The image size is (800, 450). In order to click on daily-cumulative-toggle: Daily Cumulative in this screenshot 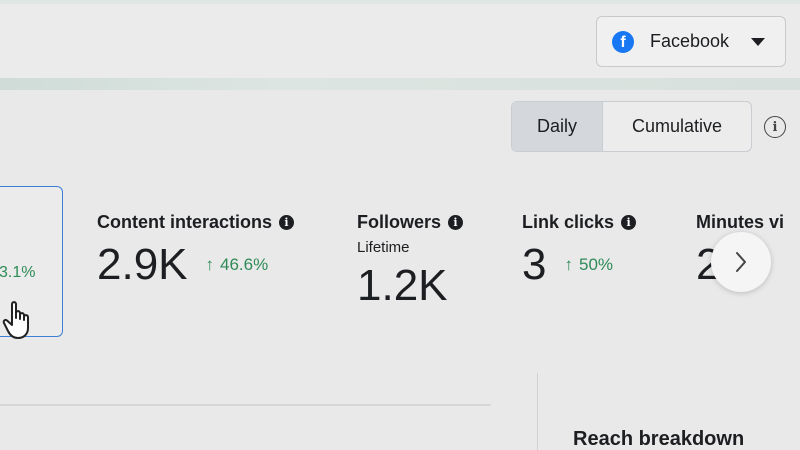, I will do `click(631, 126)`.